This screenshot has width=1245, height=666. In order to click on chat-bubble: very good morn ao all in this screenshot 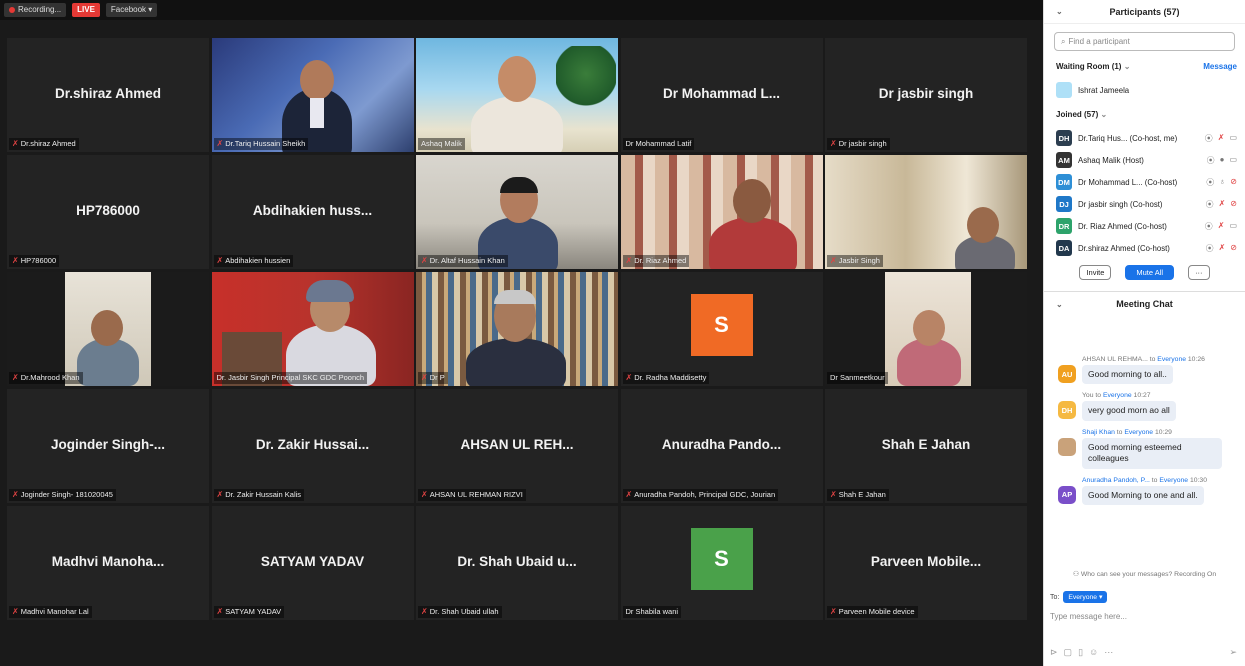, I will do `click(1129, 411)`.